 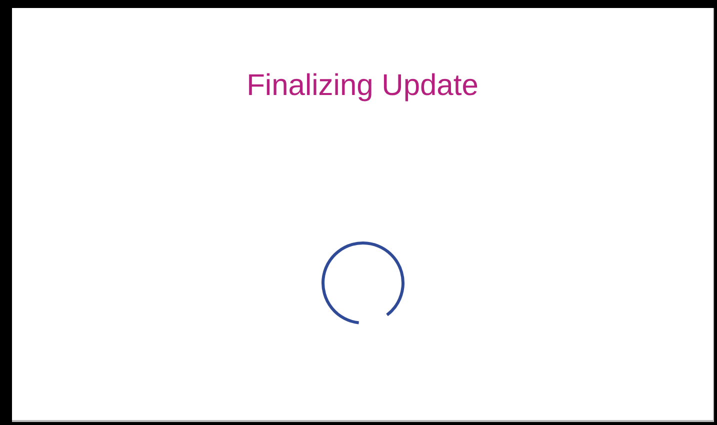 I want to click on window-title: Finalizing Update, so click(x=362, y=86).